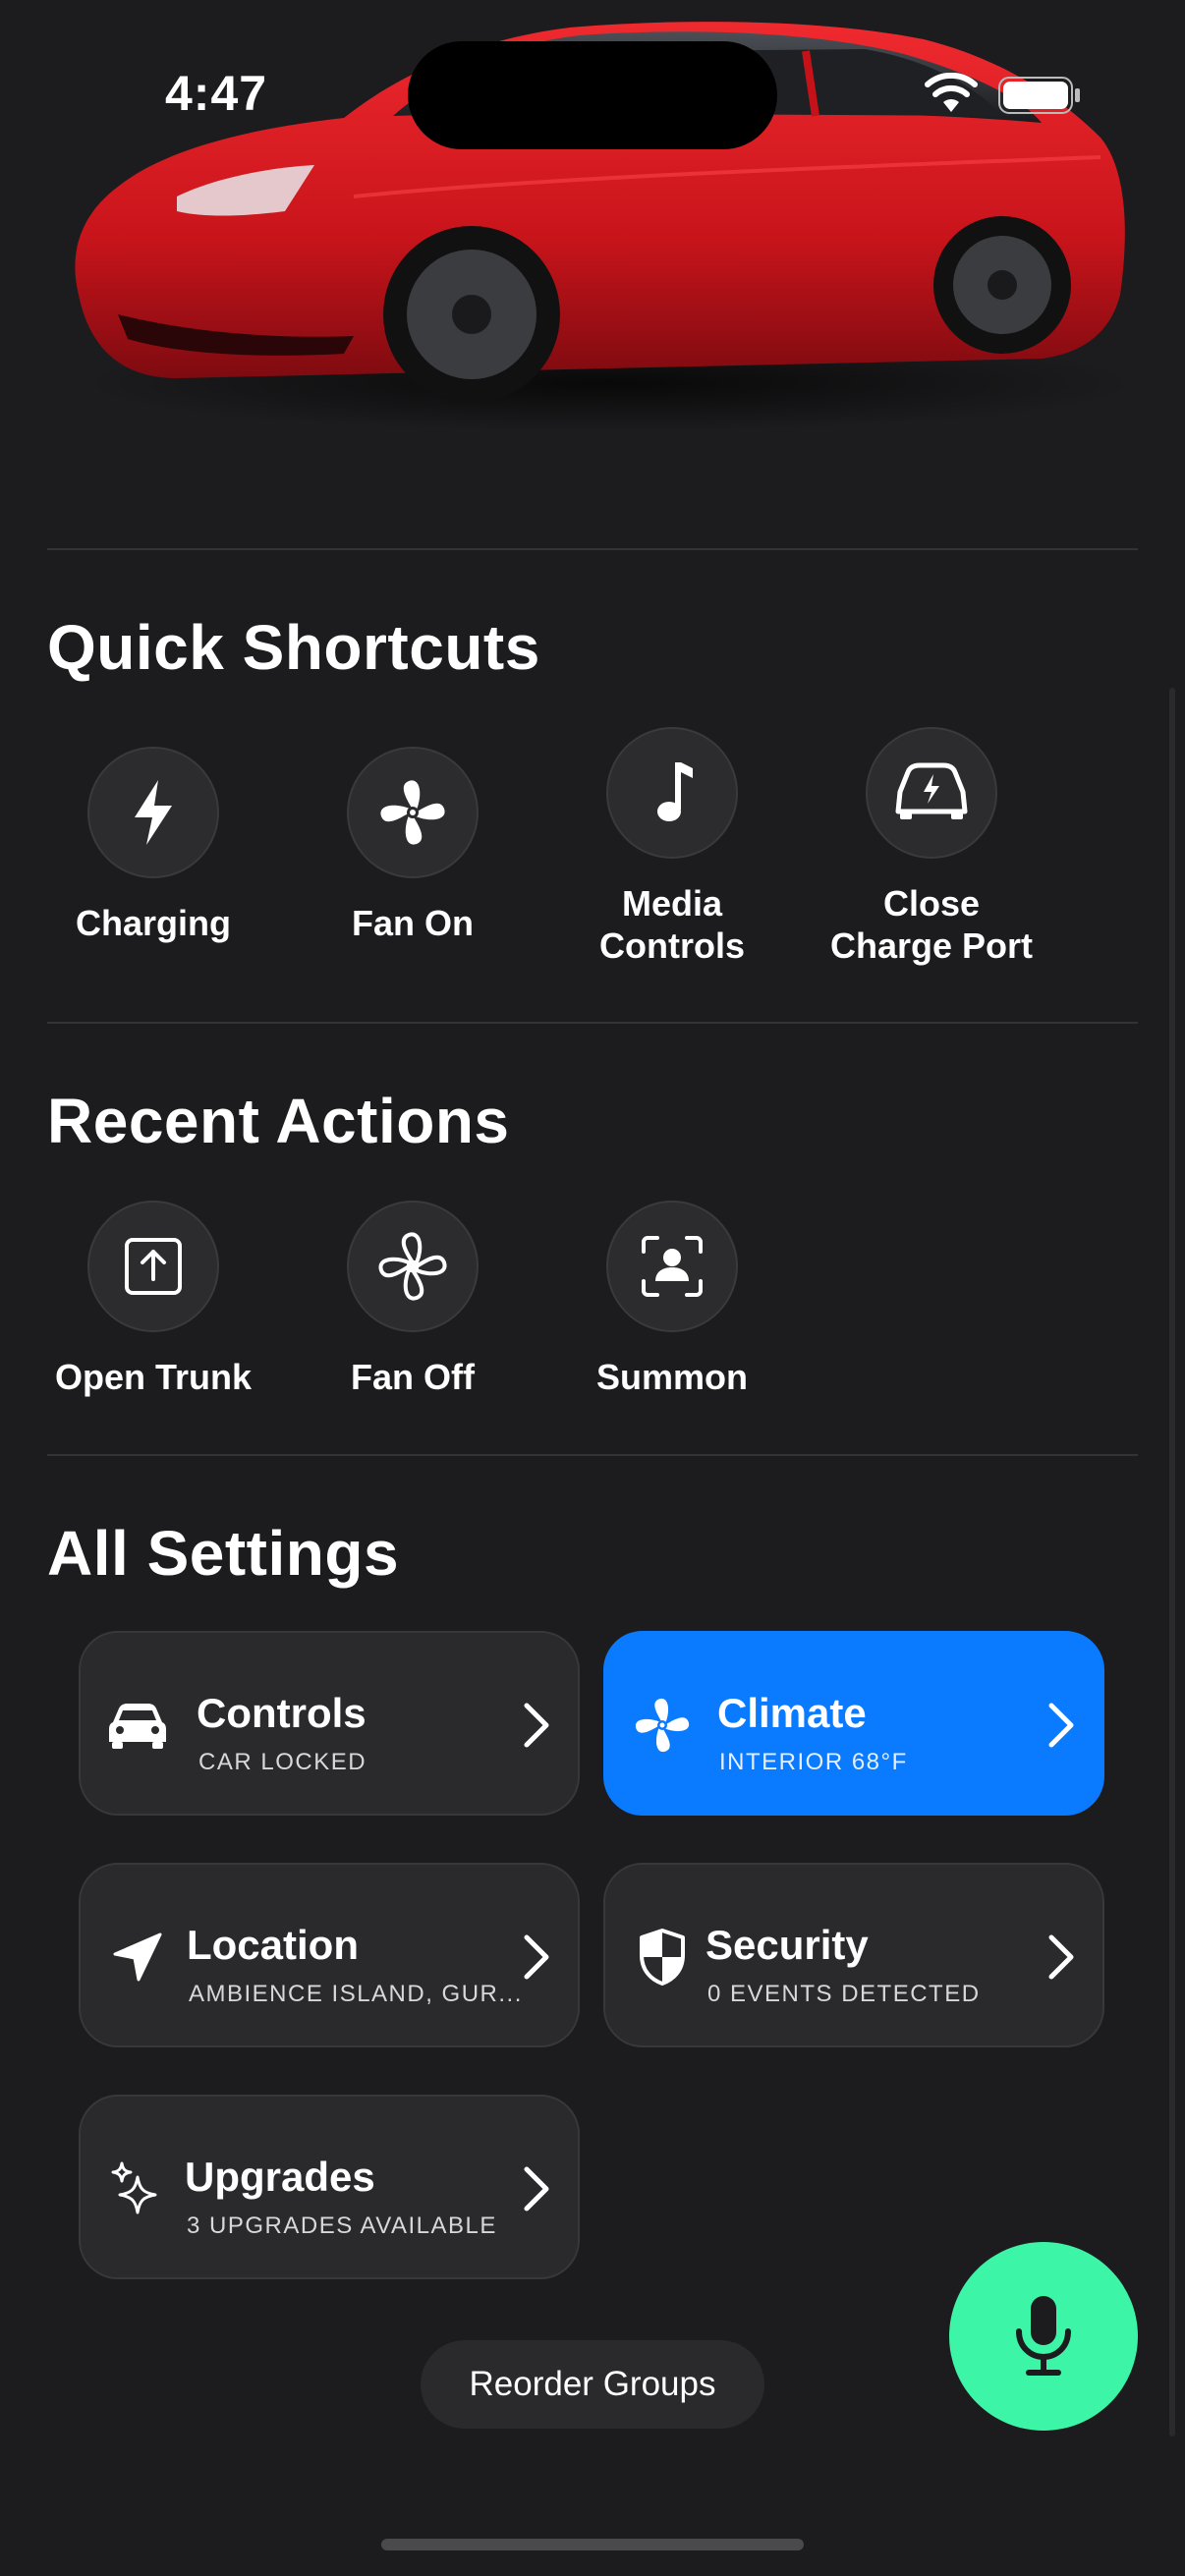 The width and height of the screenshot is (1185, 2576). I want to click on car-icon, so click(137, 1725).